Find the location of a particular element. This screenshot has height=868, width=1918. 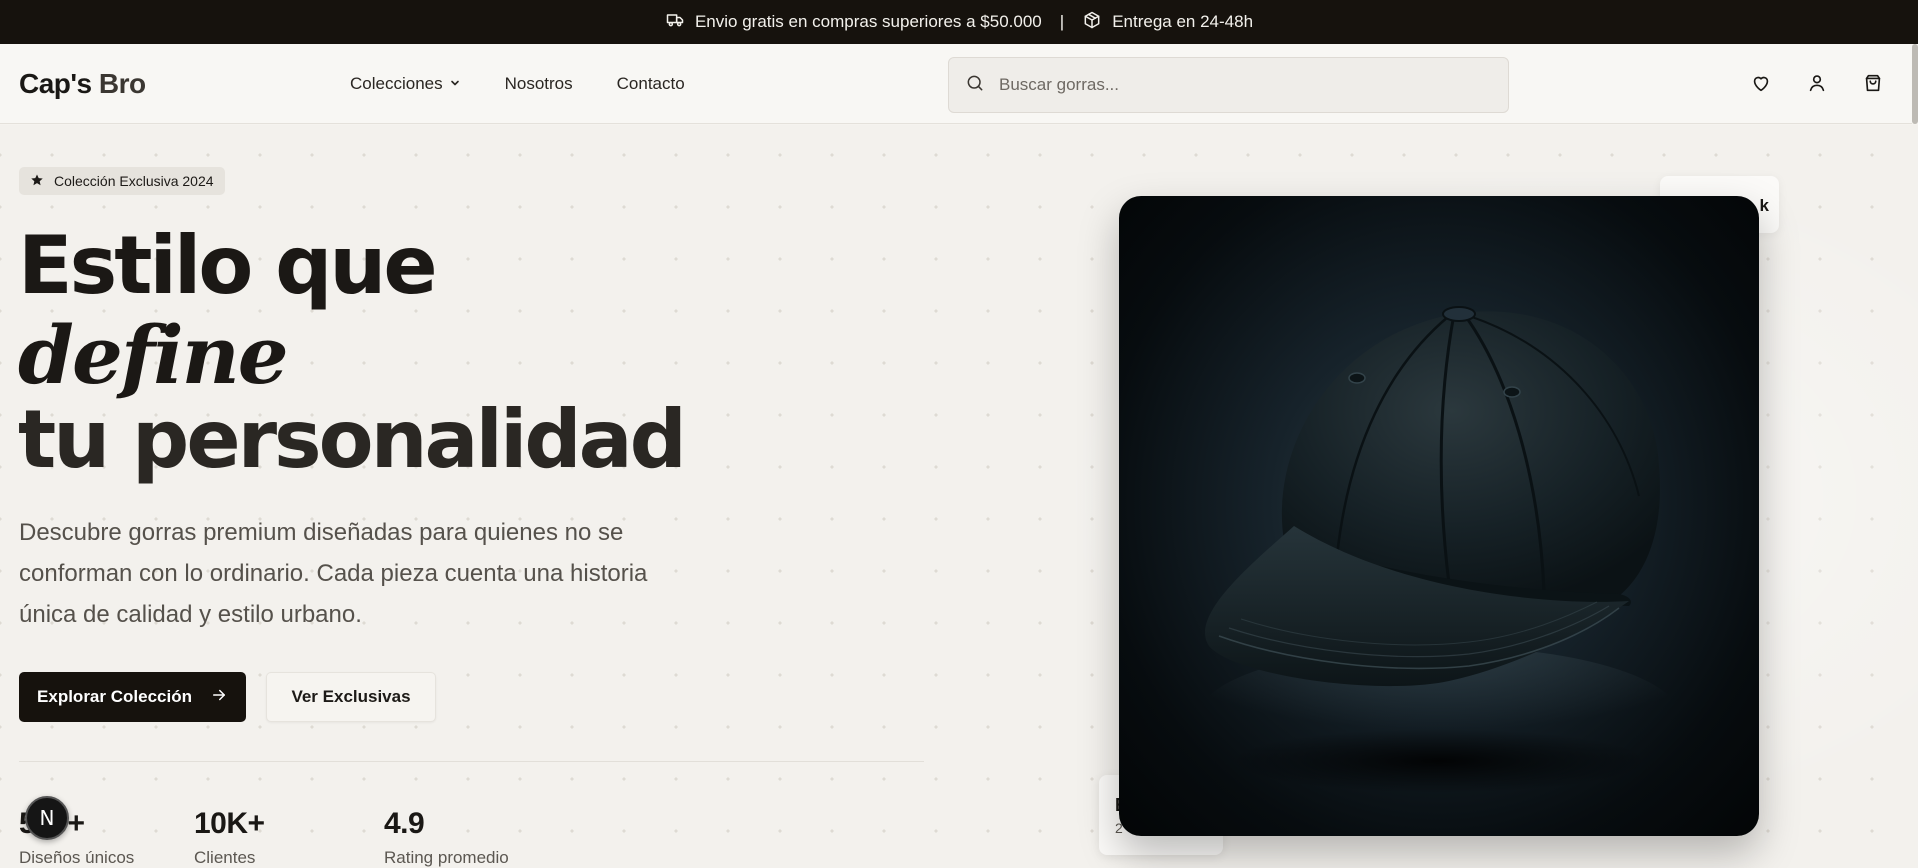

nav-collections-label: Colecciones is located at coordinates (396, 83).